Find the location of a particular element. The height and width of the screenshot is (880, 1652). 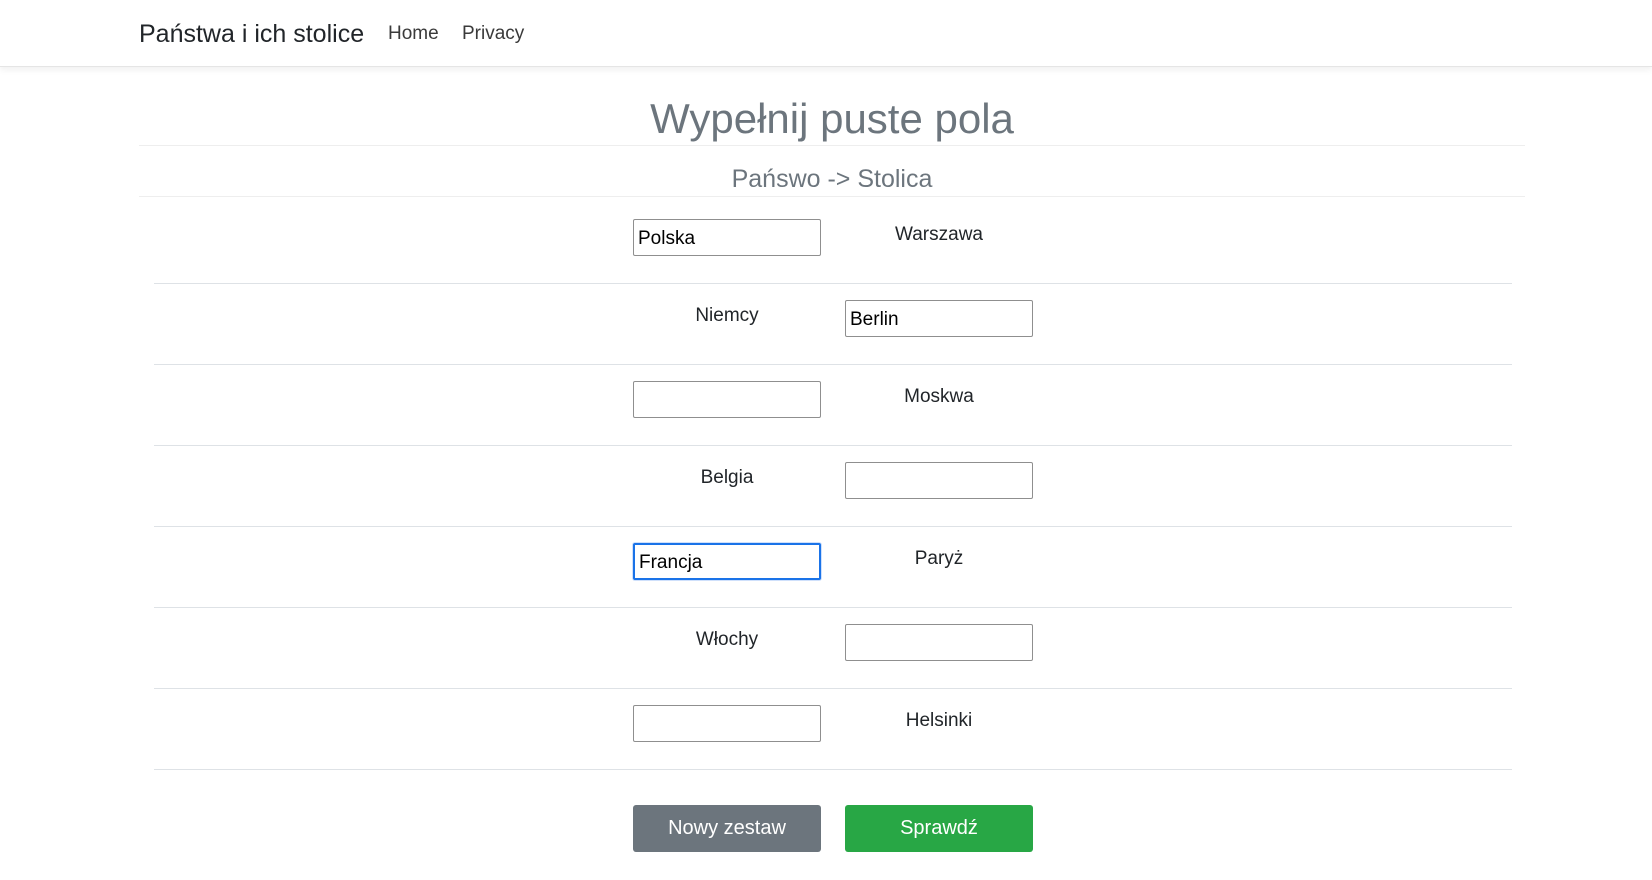

check-button: Sprawdź is located at coordinates (939, 828).